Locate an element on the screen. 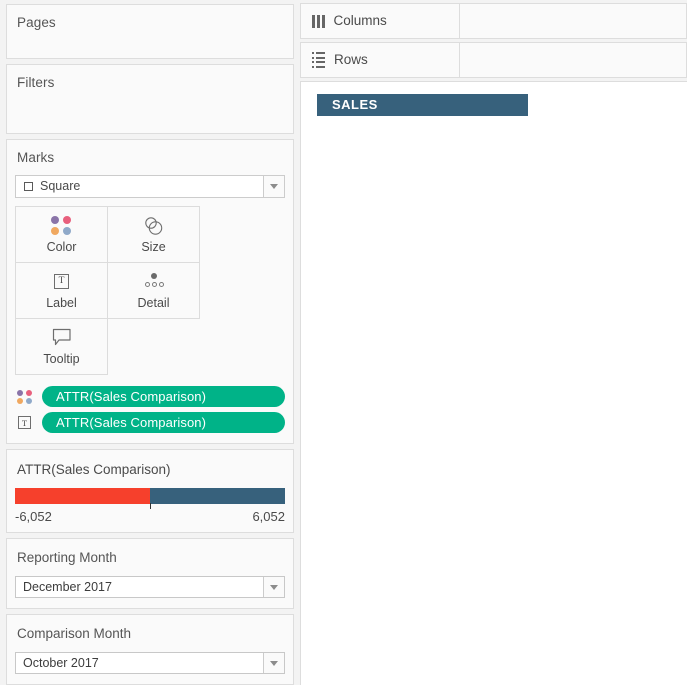 Image resolution: width=687 pixels, height=685 pixels. square-icon is located at coordinates (28, 186).